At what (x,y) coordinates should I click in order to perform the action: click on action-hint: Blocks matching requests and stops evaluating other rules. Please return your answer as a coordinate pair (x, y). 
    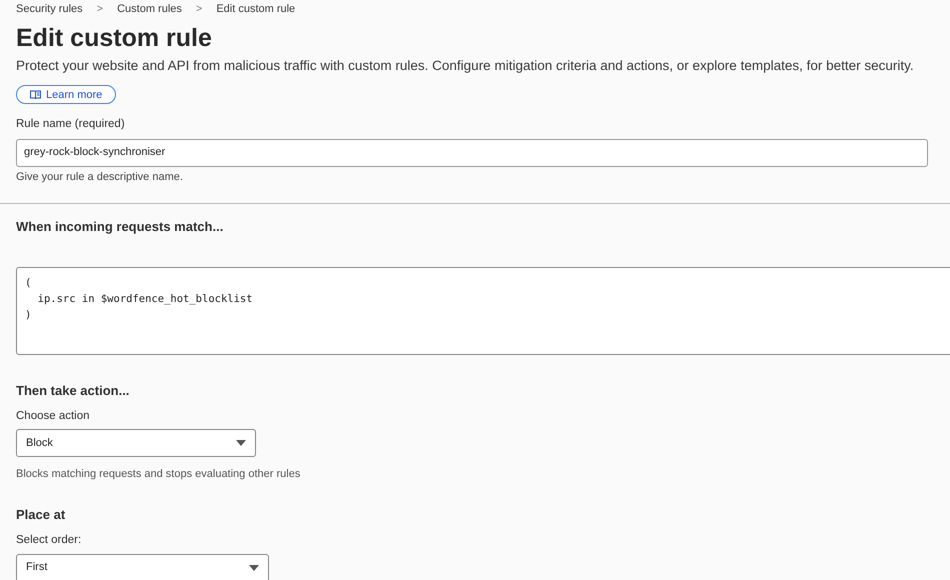
    Looking at the image, I should click on (159, 474).